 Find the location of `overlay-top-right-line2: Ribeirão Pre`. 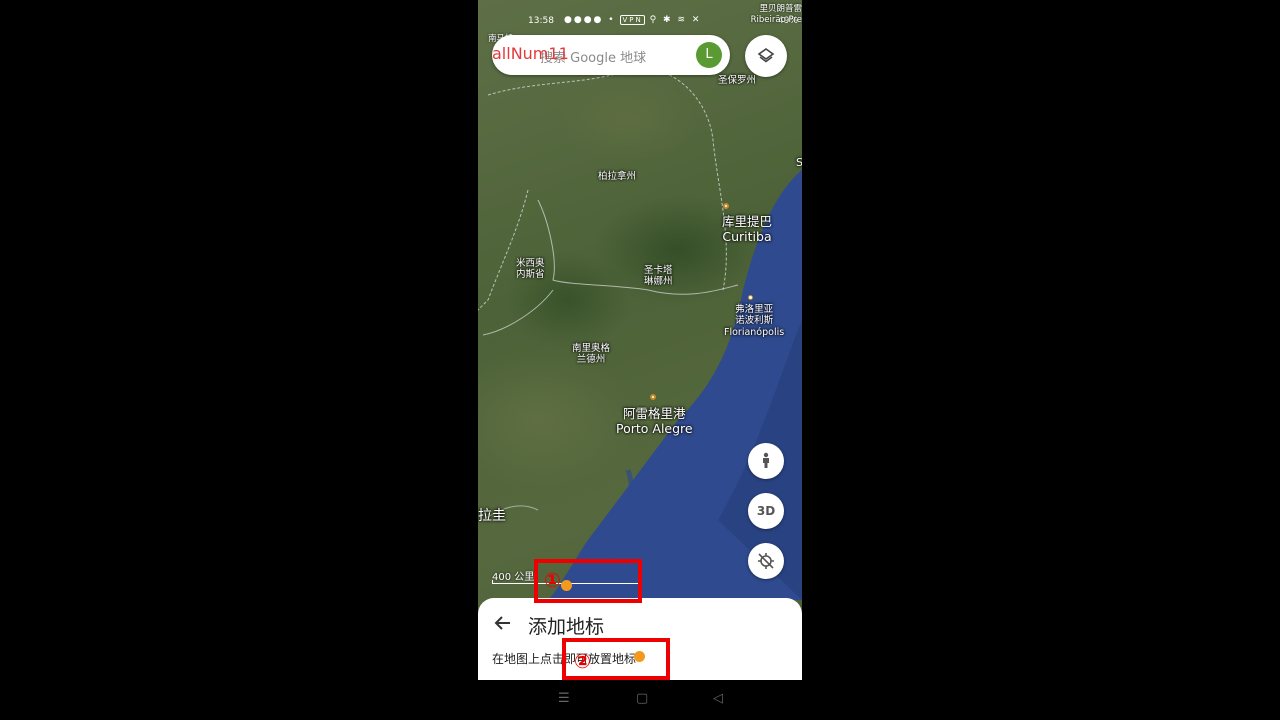

overlay-top-right-line2: Ribeirão Pre is located at coordinates (776, 20).